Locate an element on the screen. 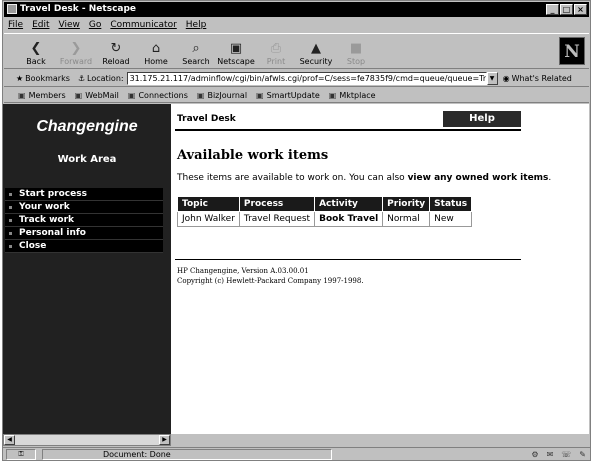 The width and height of the screenshot is (593, 461). mail-icon: ✉ is located at coordinates (550, 454).